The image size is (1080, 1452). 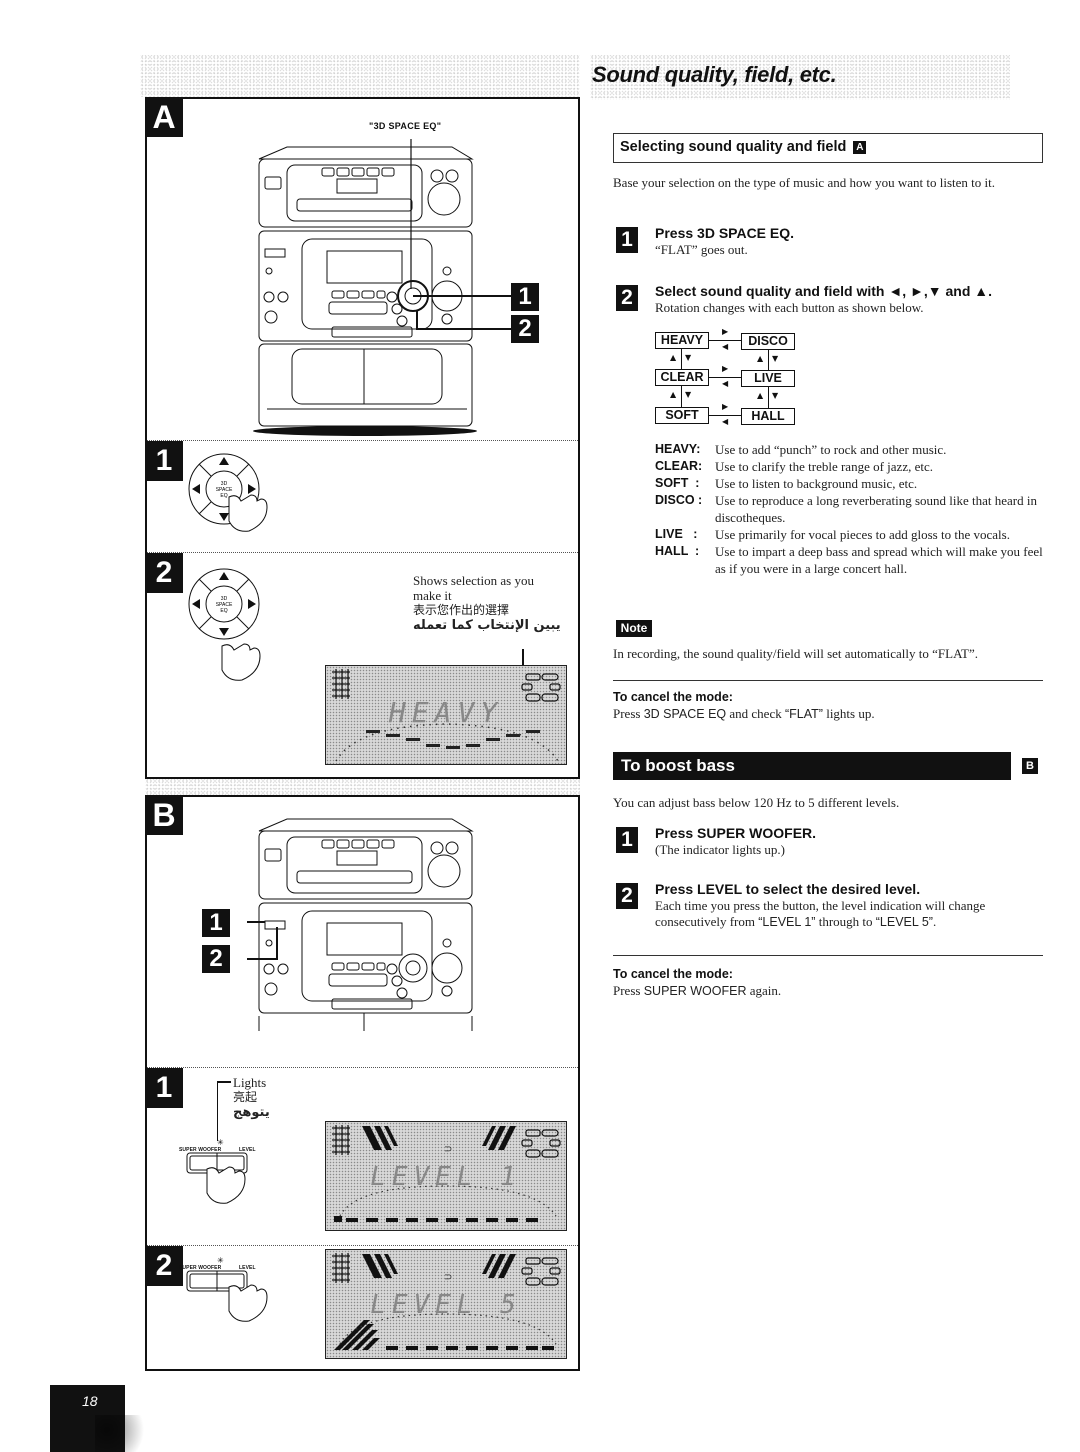 What do you see at coordinates (828, 148) in the screenshot?
I see `section-heading-select: Selecting sound quality and field A` at bounding box center [828, 148].